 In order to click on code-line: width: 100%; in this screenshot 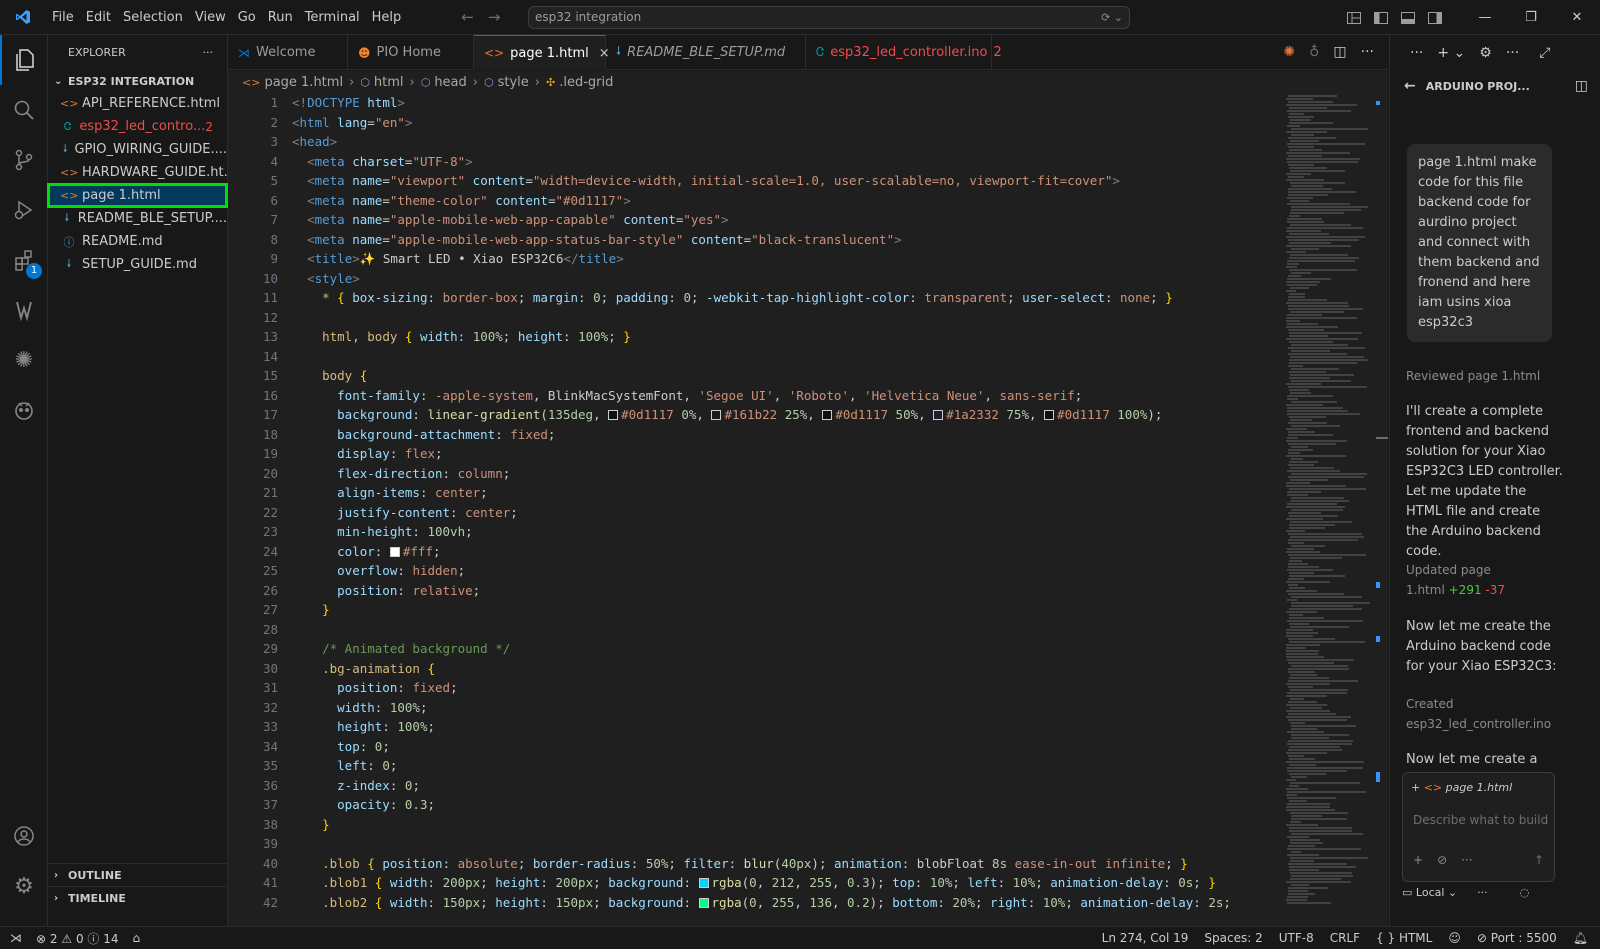, I will do `click(787, 708)`.